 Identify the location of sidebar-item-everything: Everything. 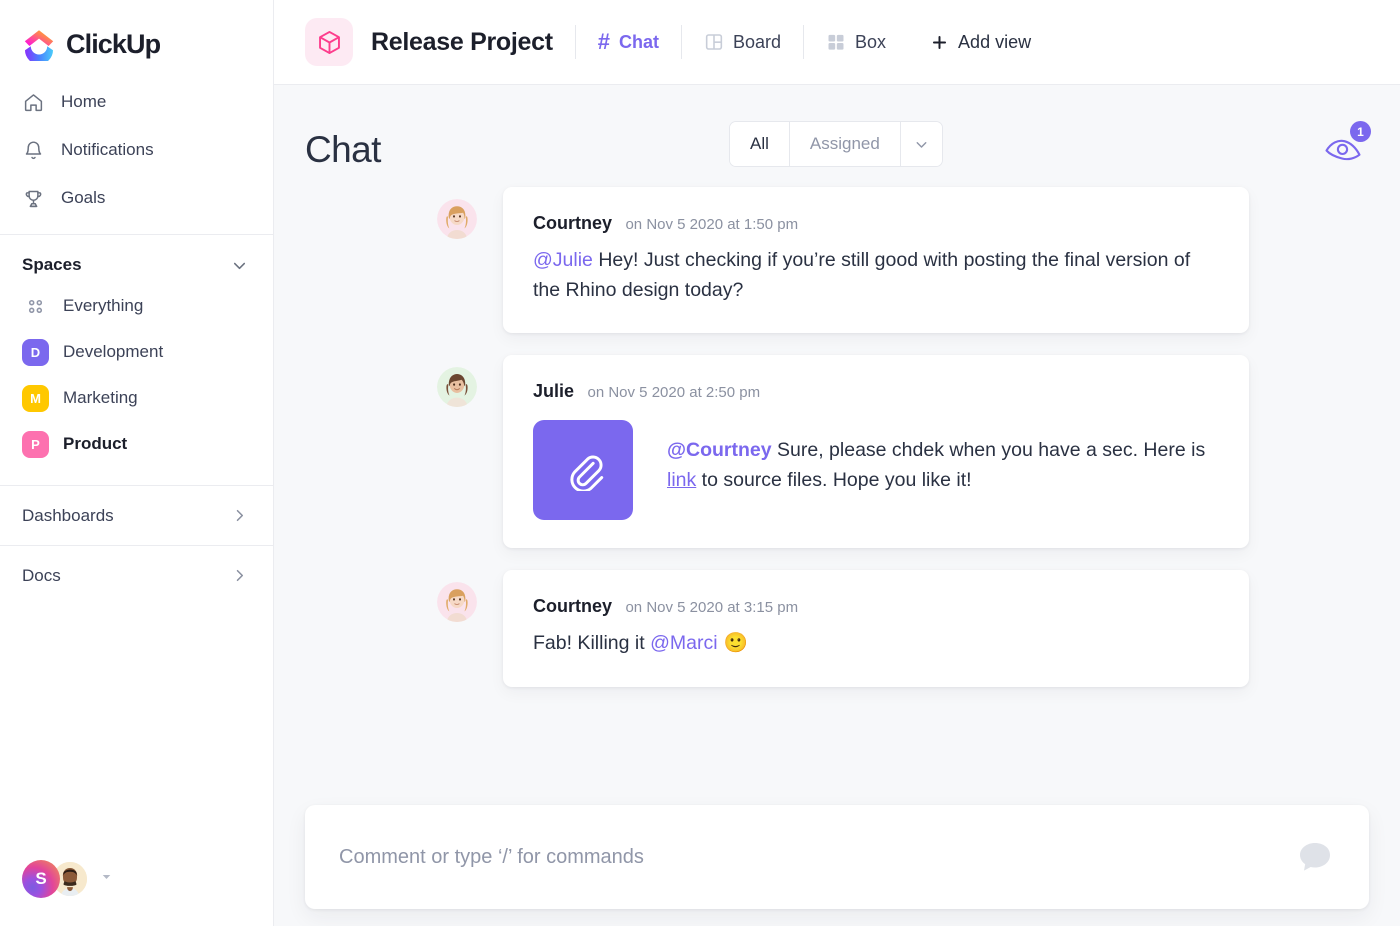
(136, 306).